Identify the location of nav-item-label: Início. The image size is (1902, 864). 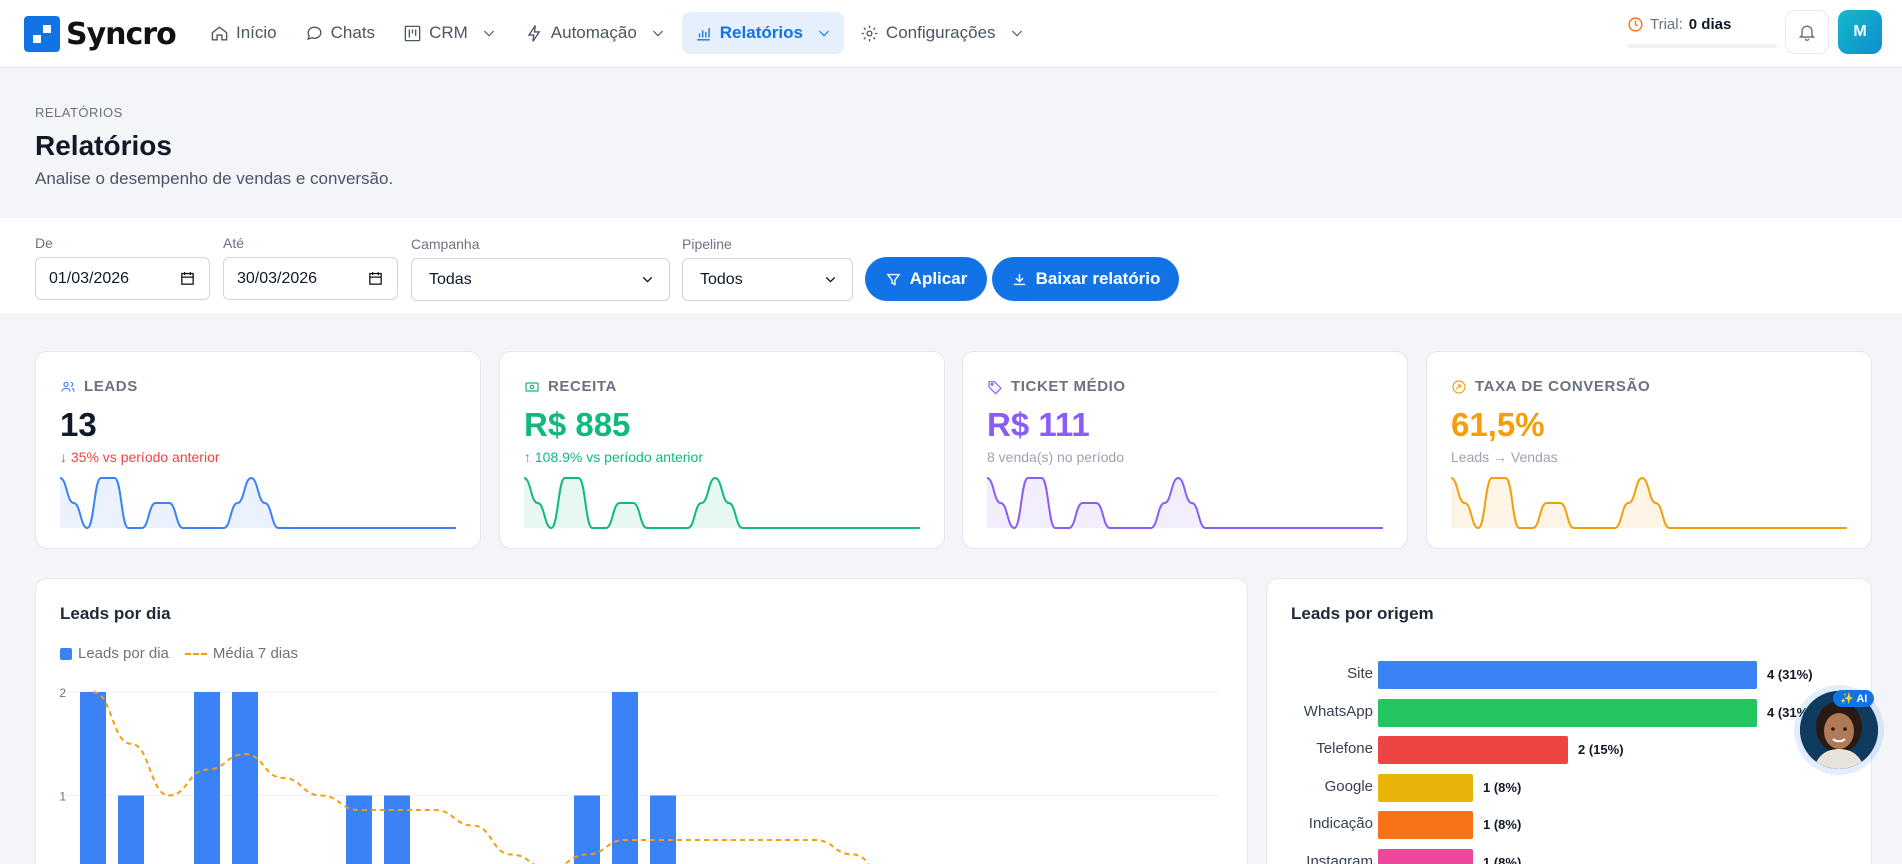
(256, 32).